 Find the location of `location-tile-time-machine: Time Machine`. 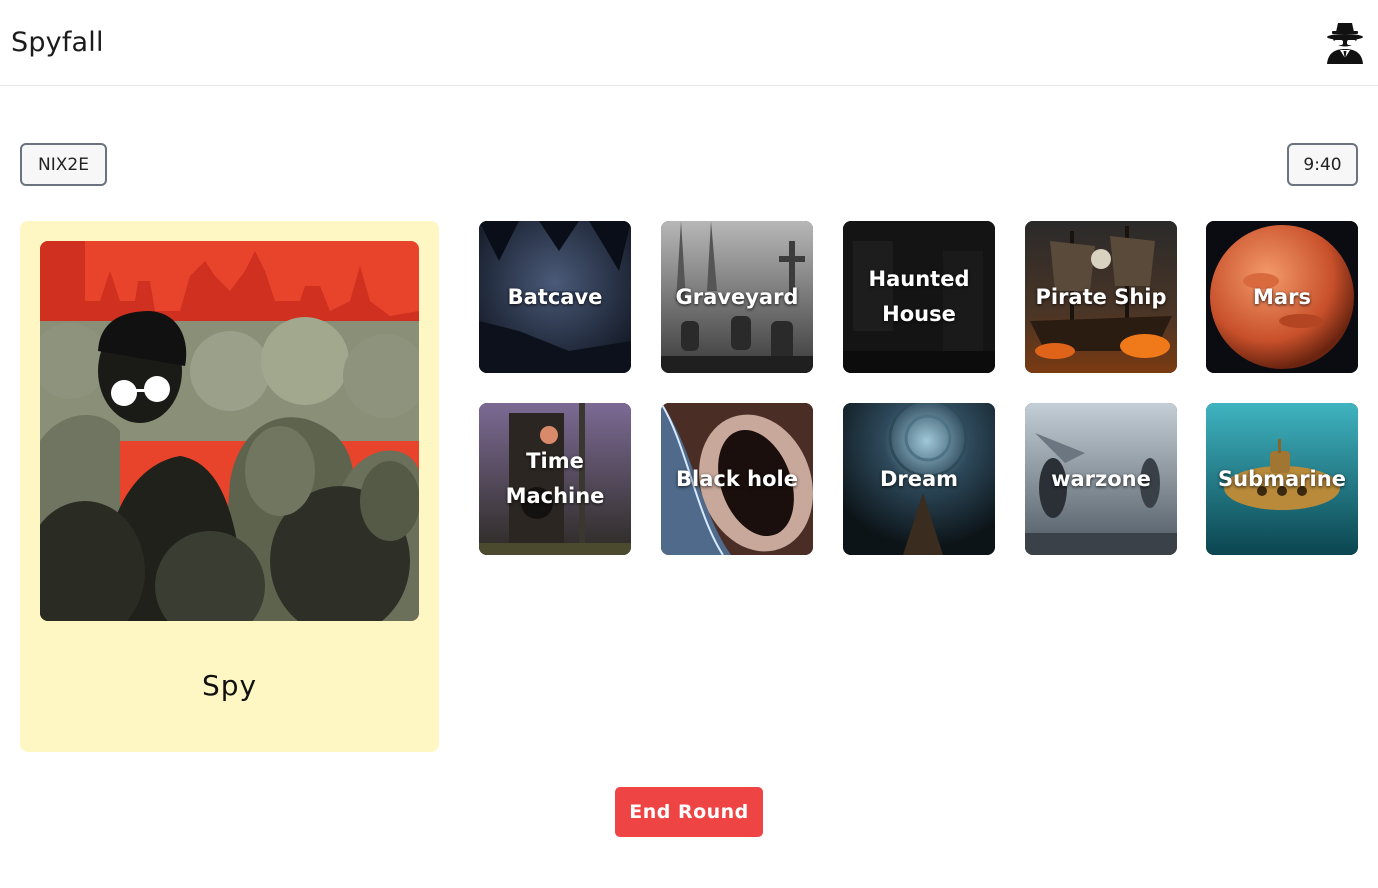

location-tile-time-machine: Time Machine is located at coordinates (555, 479).